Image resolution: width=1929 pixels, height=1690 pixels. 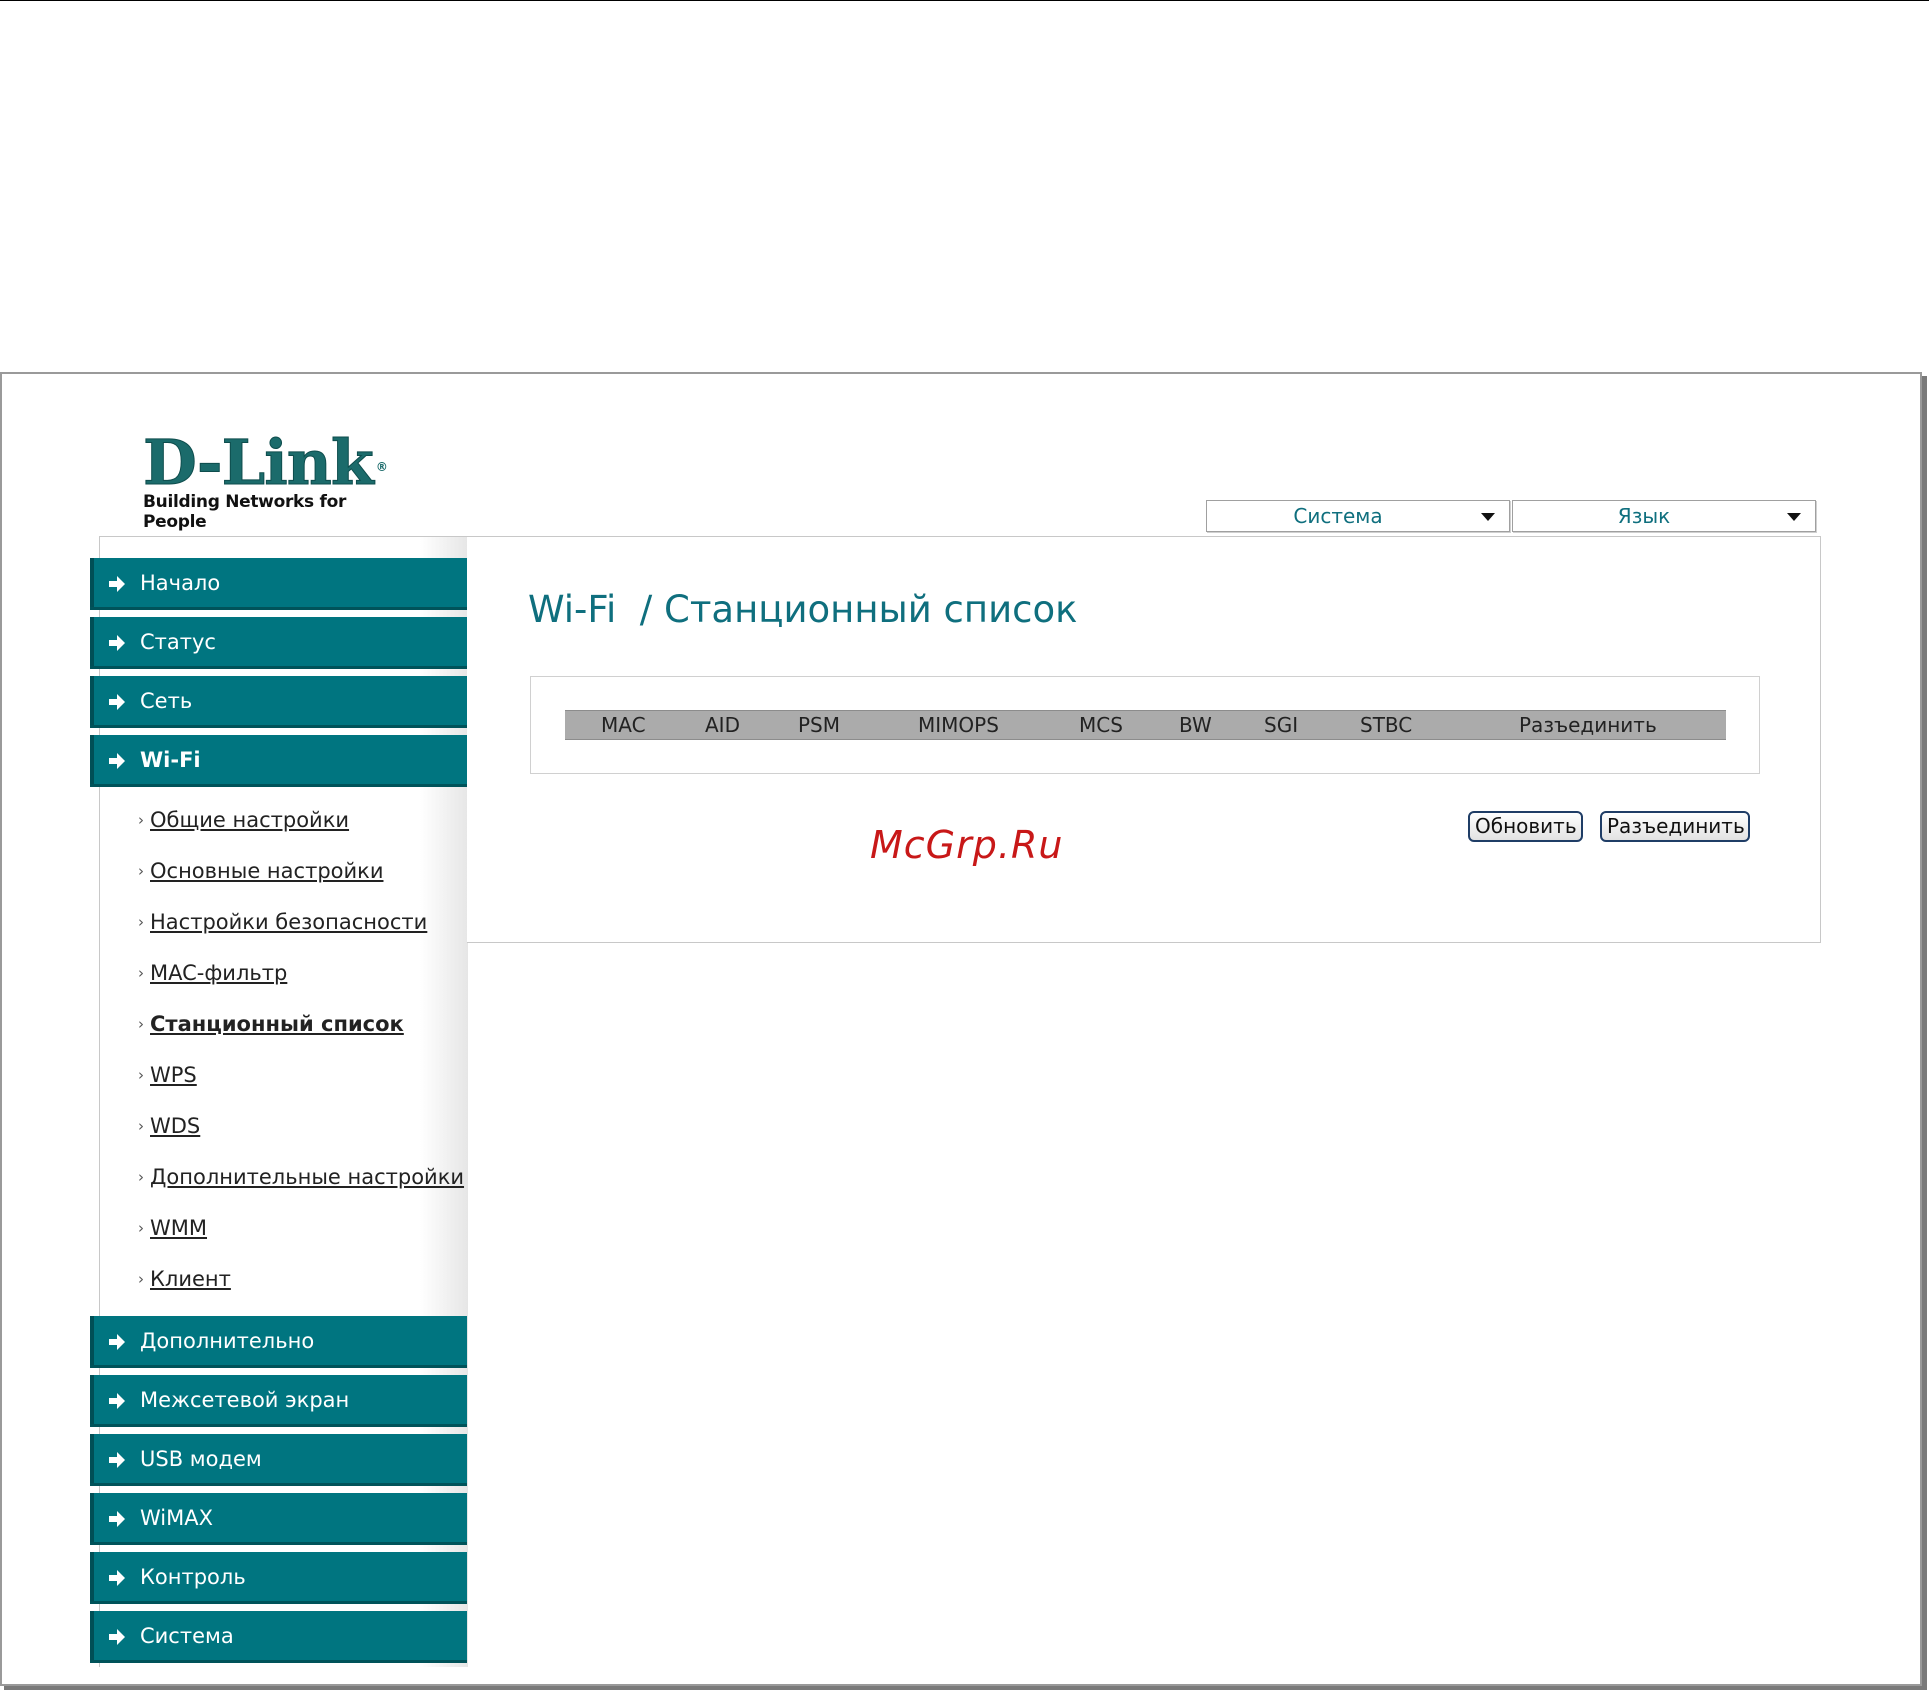 I want to click on top-rule, so click(x=964, y=0).